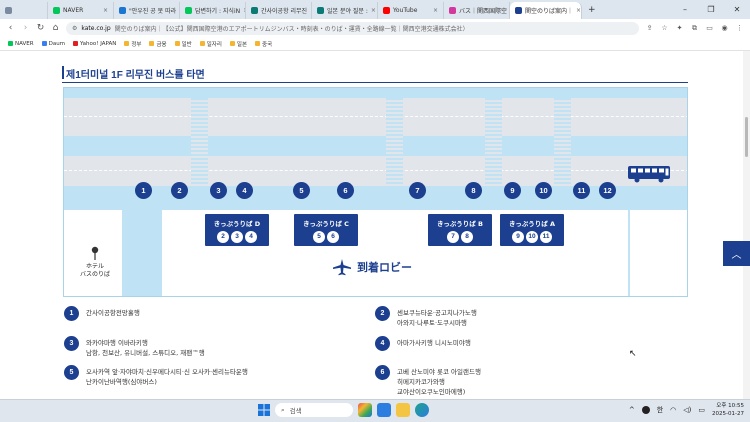 The image size is (750, 422). What do you see at coordinates (284, 11) in the screenshot?
I see `tab-label: 간사이공항 리무진` at bounding box center [284, 11].